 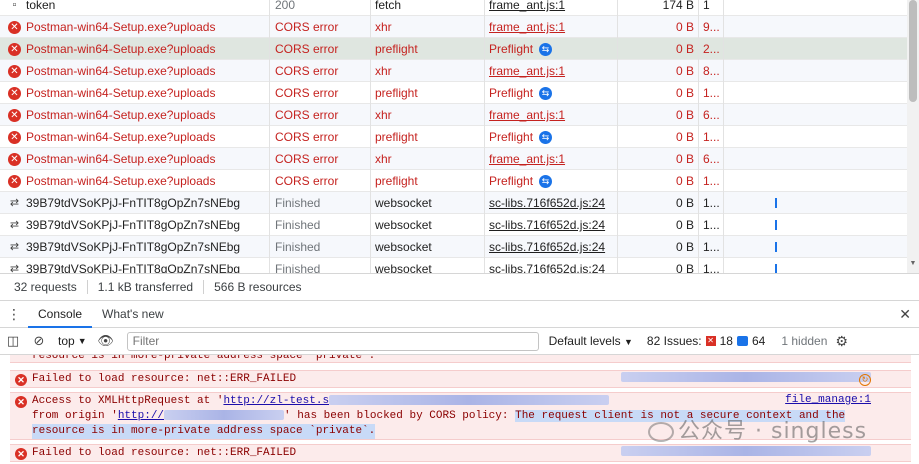 I want to click on message-text: Failed to load resource: net::ERR_FAILED, so click(x=164, y=453).